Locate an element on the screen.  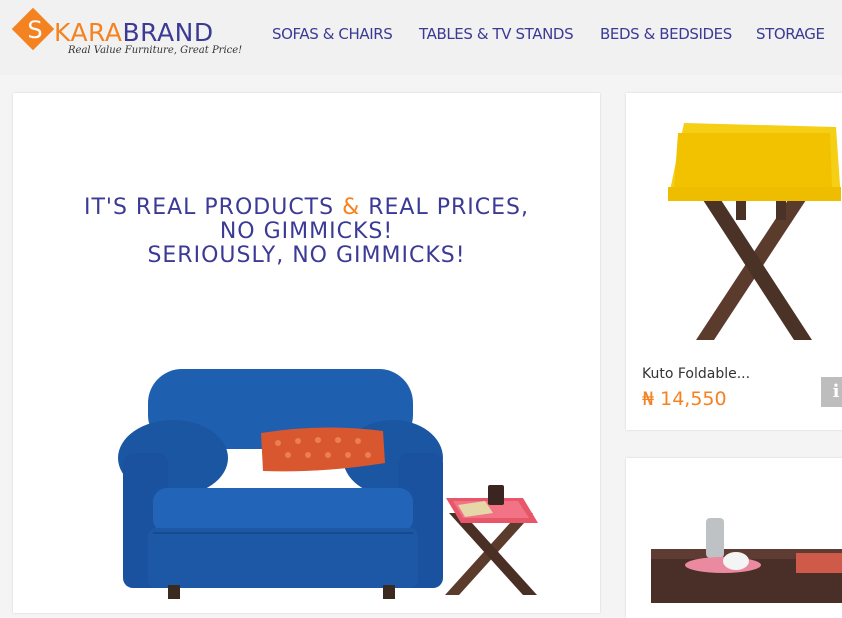
logo-s-letter: S is located at coordinates (35, 30).